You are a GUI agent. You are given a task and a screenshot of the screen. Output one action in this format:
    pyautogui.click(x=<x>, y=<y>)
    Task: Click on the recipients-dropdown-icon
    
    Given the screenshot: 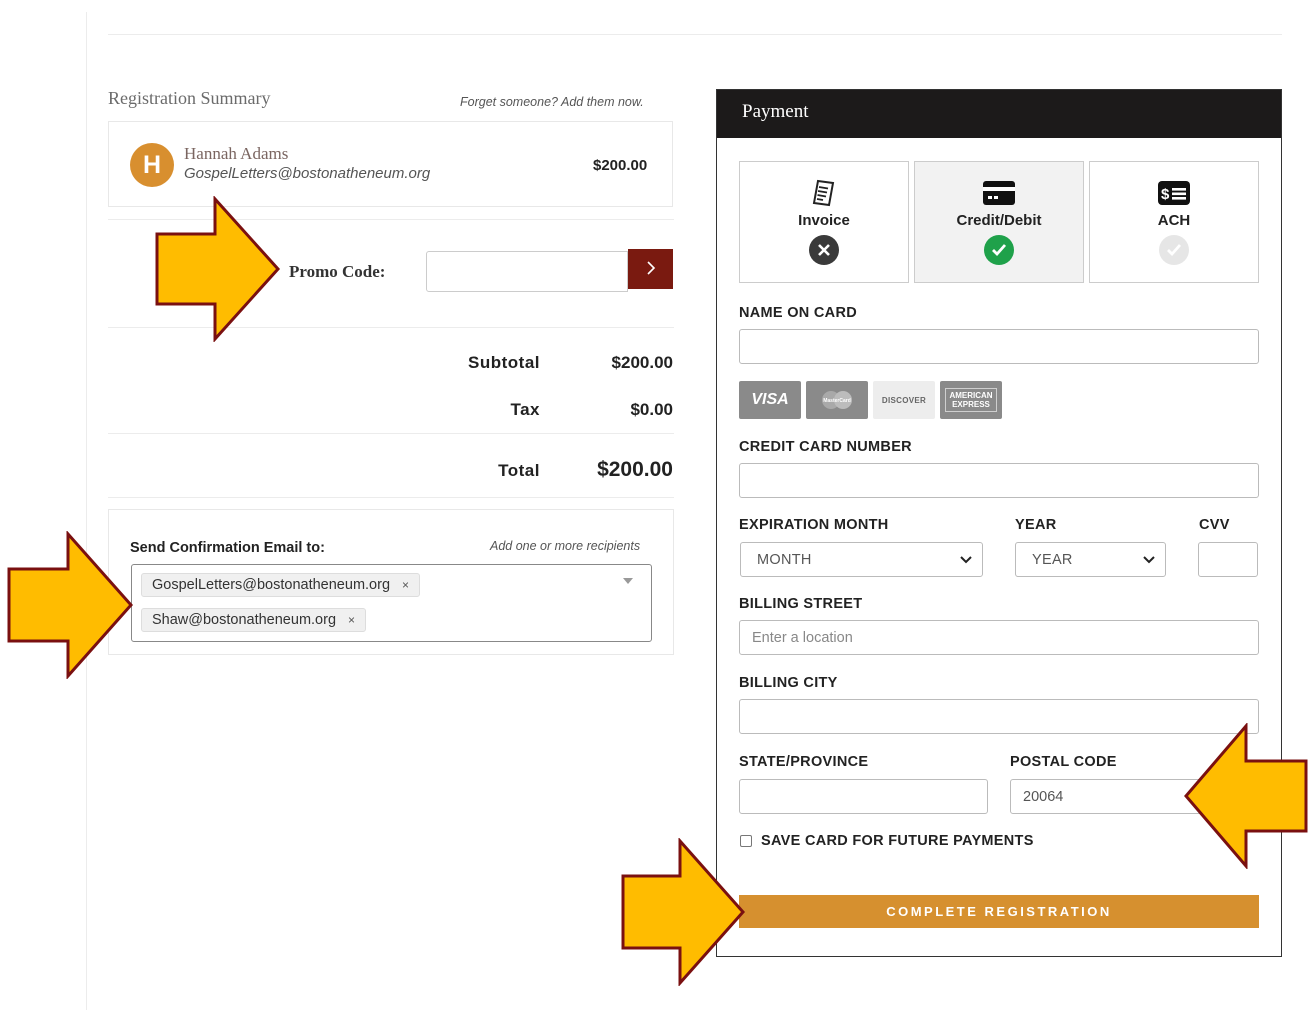 What is the action you would take?
    pyautogui.click(x=628, y=581)
    